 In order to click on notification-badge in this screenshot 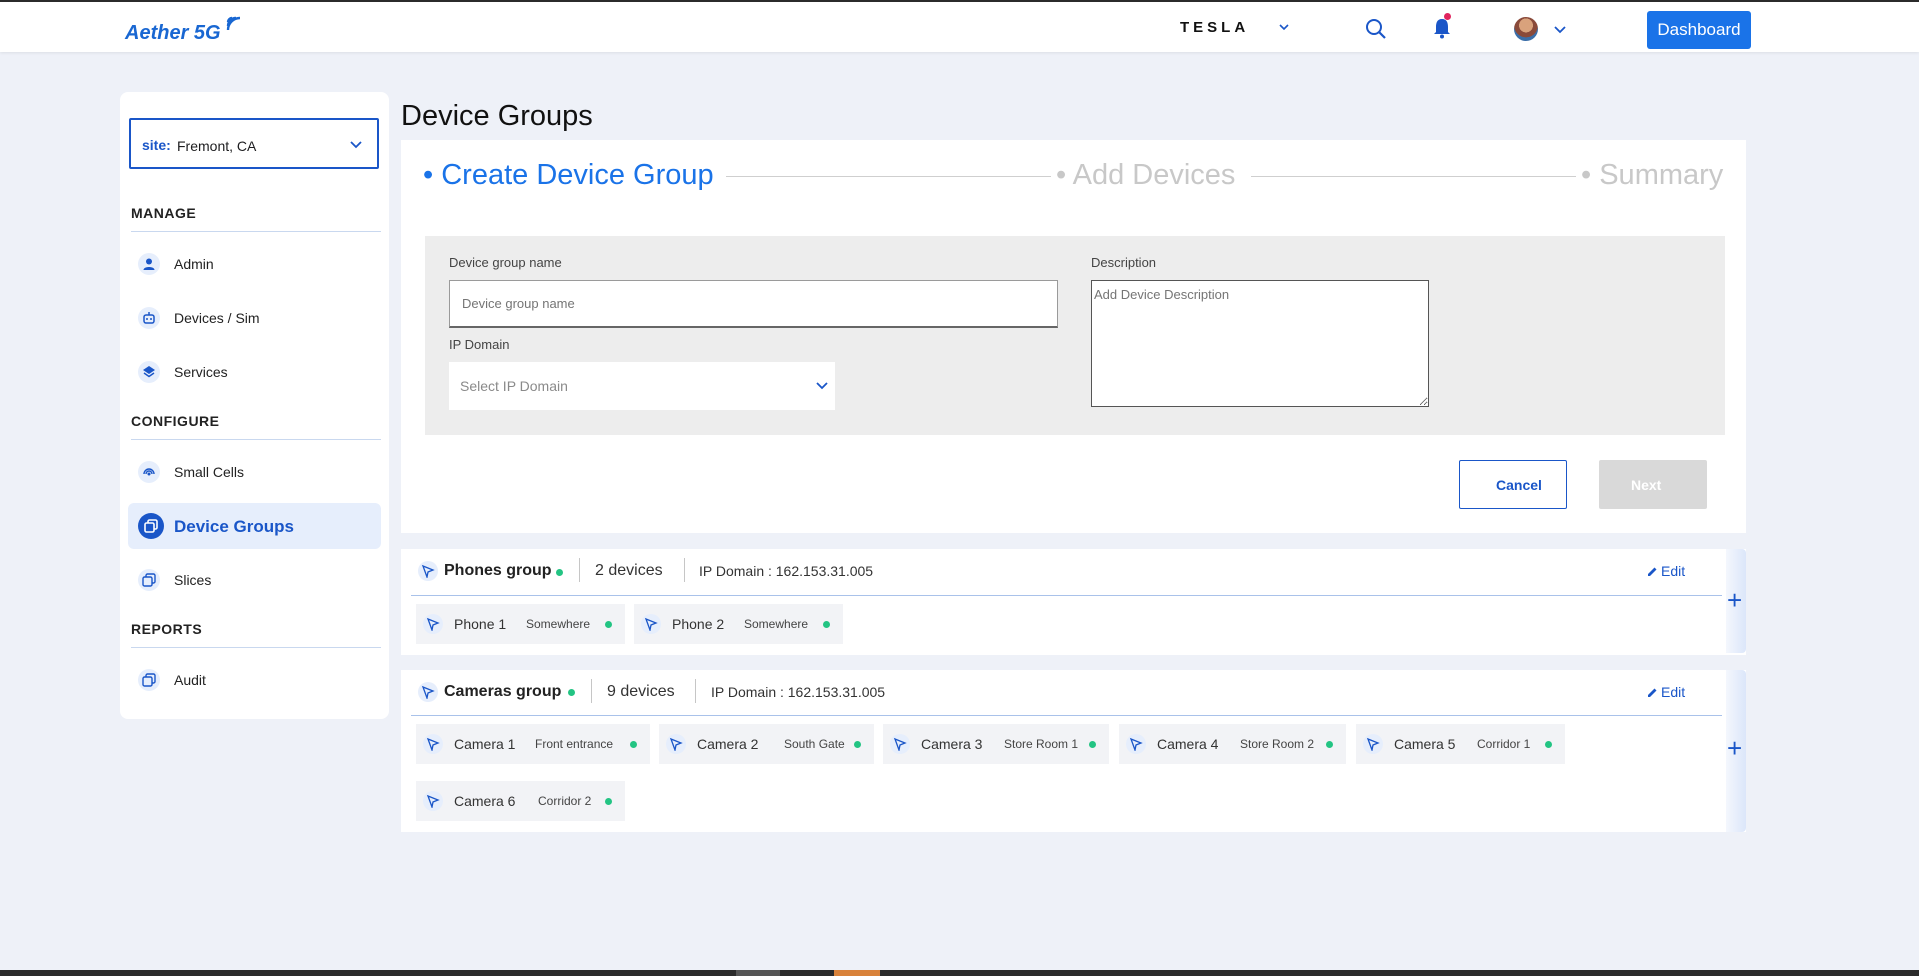, I will do `click(1447, 16)`.